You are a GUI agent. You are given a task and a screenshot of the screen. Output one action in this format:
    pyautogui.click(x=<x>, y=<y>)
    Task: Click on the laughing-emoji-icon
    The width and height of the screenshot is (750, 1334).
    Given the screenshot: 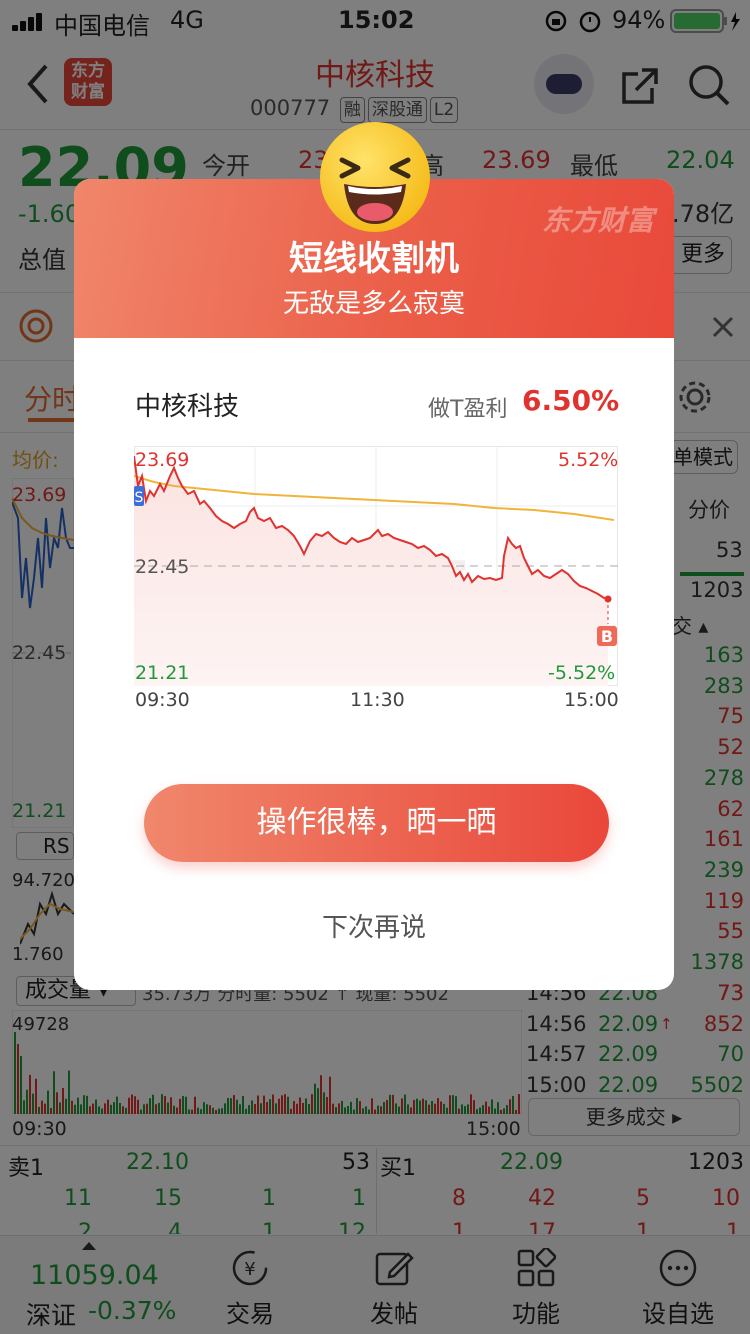 What is the action you would take?
    pyautogui.click(x=375, y=177)
    